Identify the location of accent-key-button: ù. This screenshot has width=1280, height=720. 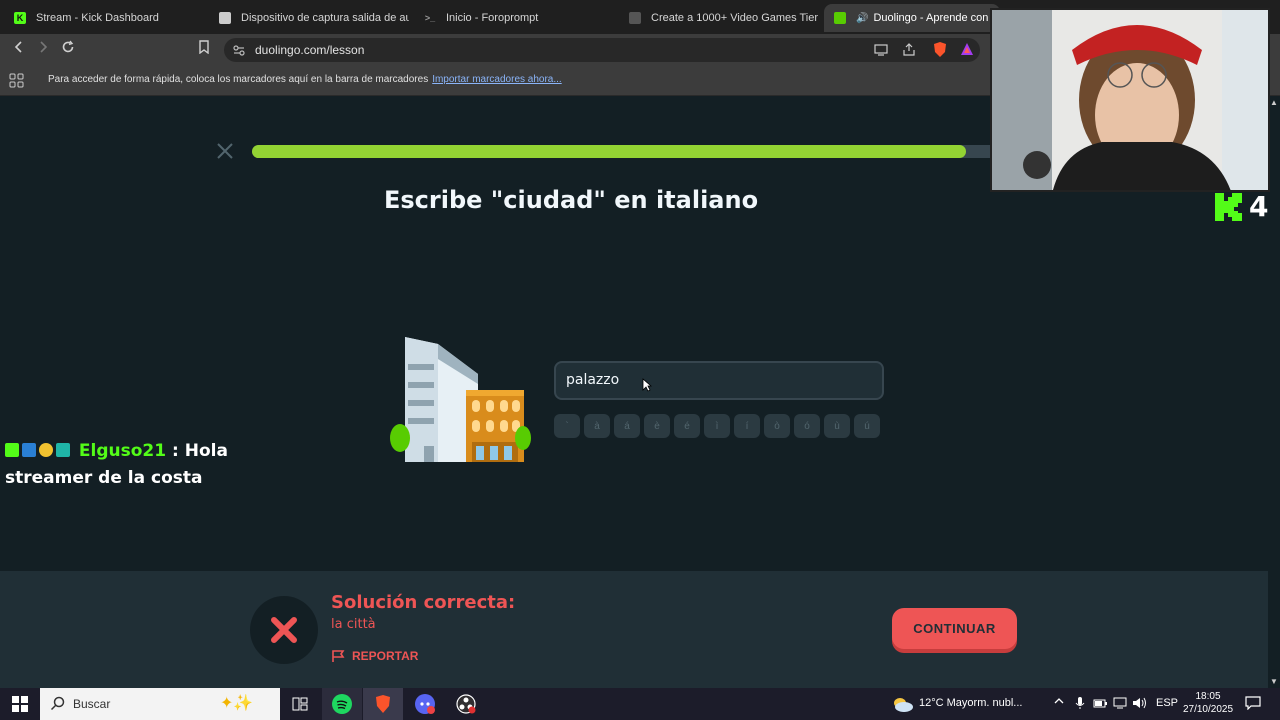
(837, 426).